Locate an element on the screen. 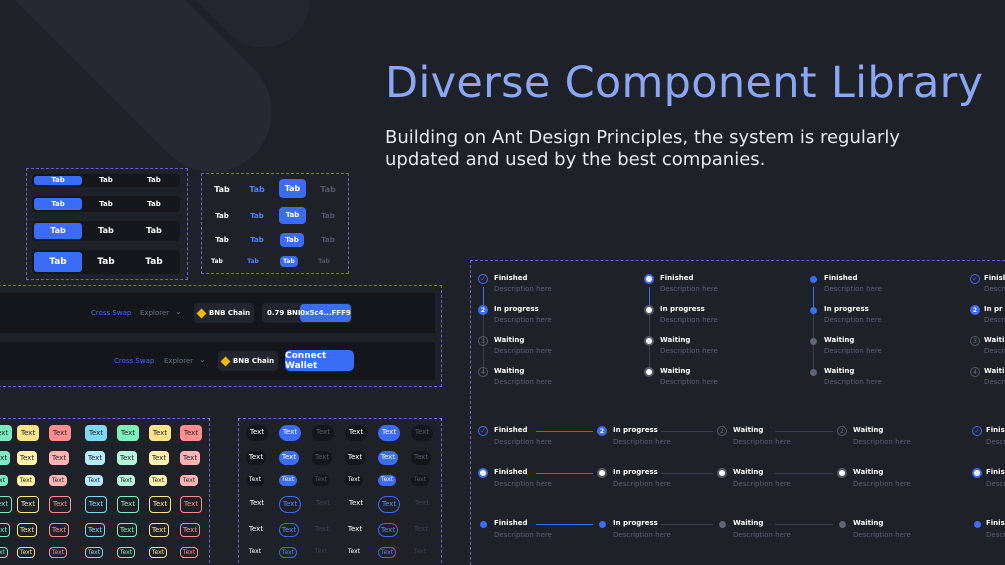 Image resolution: width=1005 pixels, height=565 pixels. tab-bar-lg: Tab Tab Tab is located at coordinates (106, 262).